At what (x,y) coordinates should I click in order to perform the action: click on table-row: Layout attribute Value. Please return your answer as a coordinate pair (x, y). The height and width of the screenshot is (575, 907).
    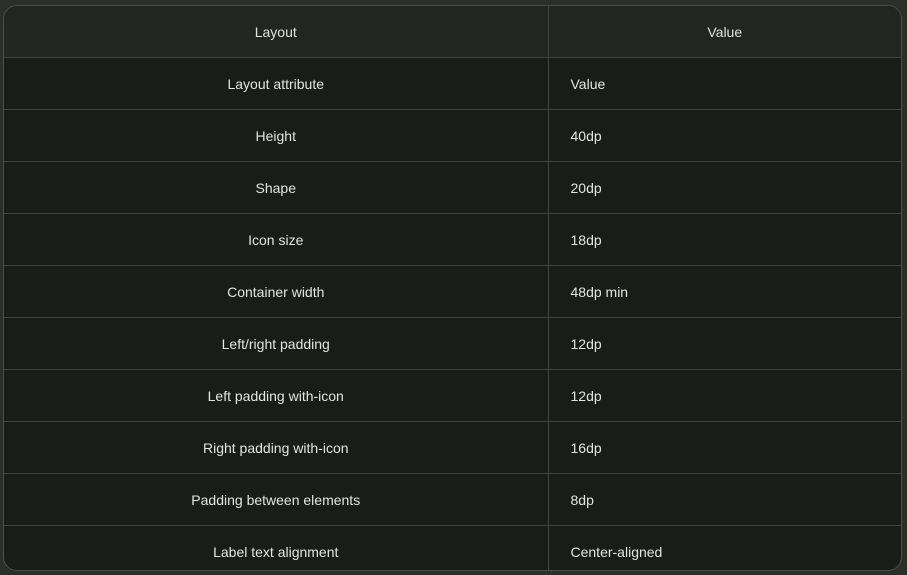
    Looking at the image, I should click on (452, 83).